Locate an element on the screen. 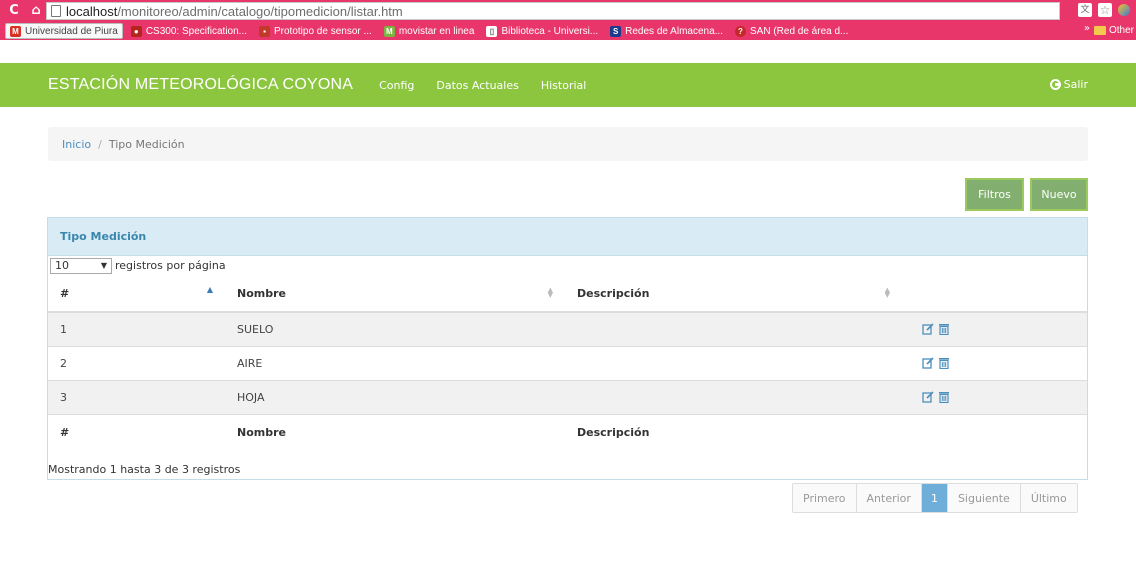  translate-icon: 文 is located at coordinates (1085, 10).